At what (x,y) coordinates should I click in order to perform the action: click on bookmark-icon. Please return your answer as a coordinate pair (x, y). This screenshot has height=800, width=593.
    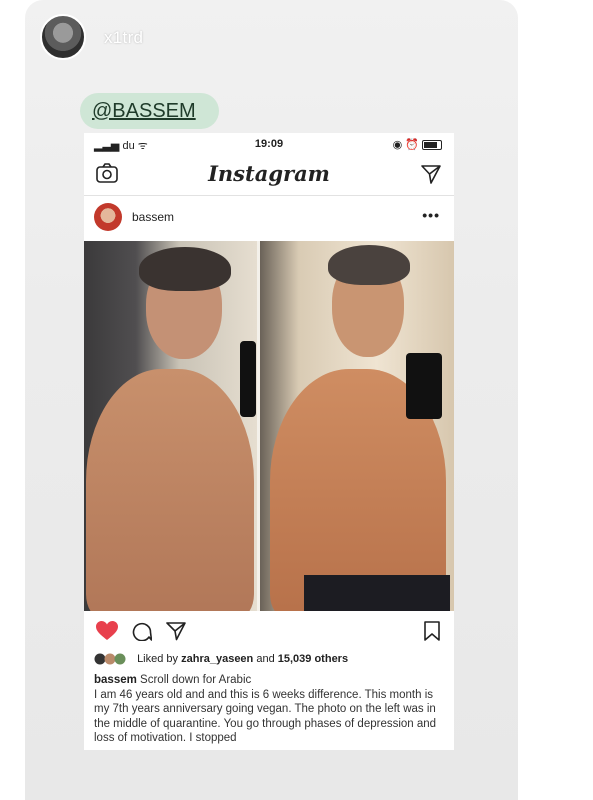
    Looking at the image, I should click on (432, 631).